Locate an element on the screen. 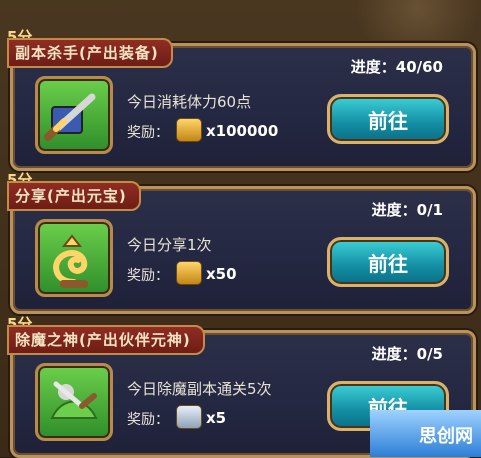 The image size is (481, 458). sword-and-book-icon is located at coordinates (74, 115).